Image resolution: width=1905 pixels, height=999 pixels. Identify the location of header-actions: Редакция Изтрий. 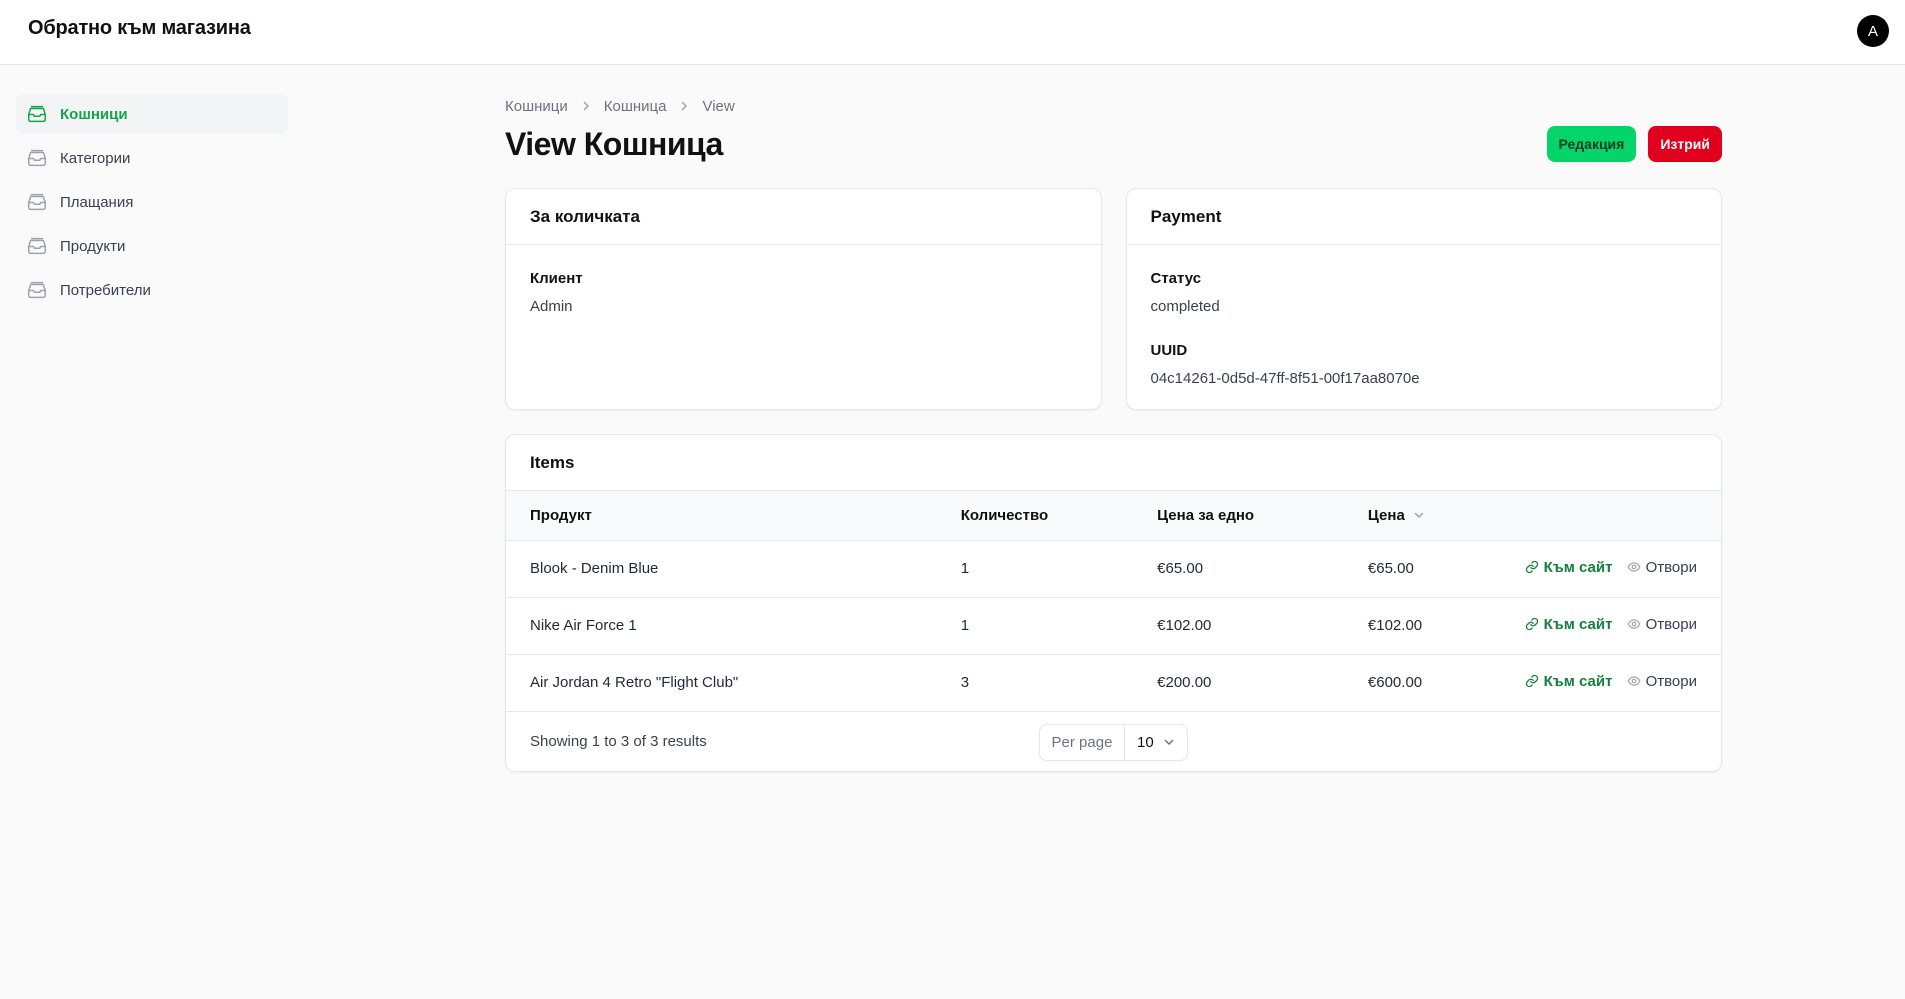
(1634, 144).